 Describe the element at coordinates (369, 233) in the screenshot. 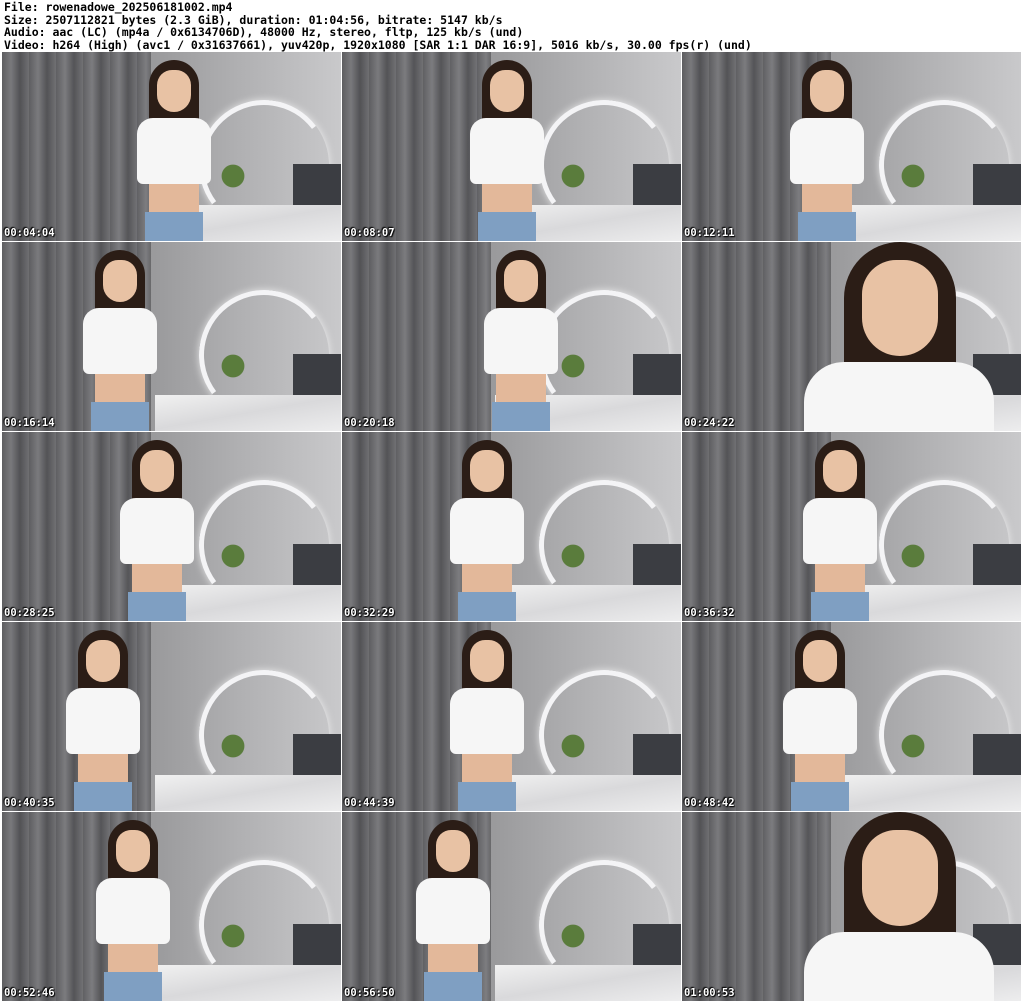

I see `frame-timestamp: 00:08:07` at that location.